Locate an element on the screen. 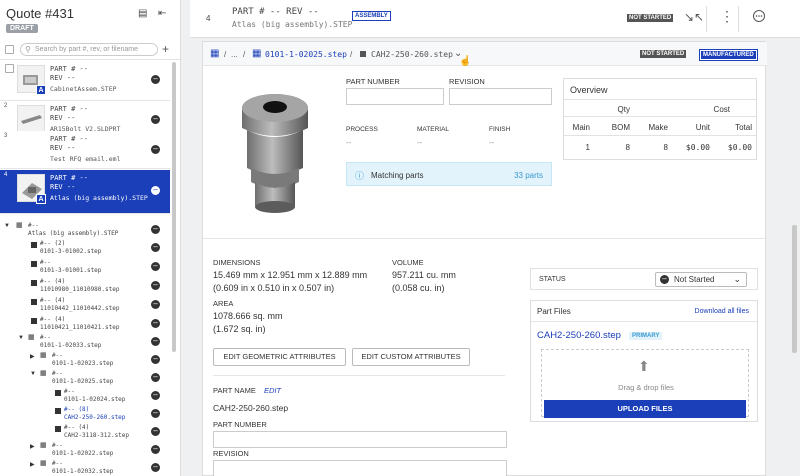 This screenshot has height=476, width=800. tree-row: ▶ ▦ #-- 0101-1-02023.step – is located at coordinates (86, 360).